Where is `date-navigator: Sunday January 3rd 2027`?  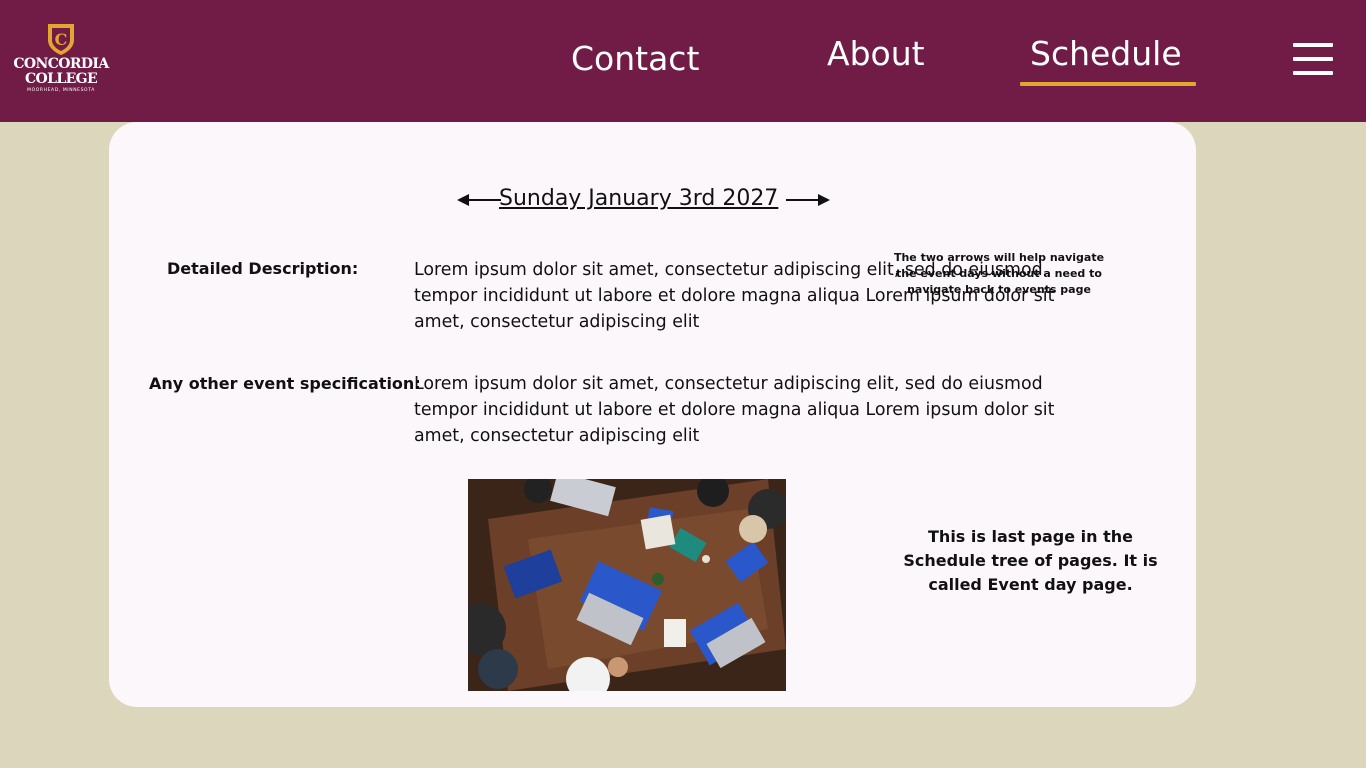
date-navigator: Sunday January 3rd 2027 is located at coordinates (645, 200).